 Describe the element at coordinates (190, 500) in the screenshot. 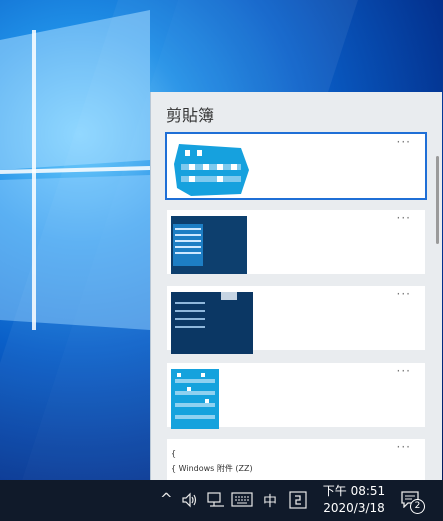

I see `volume-icon` at that location.